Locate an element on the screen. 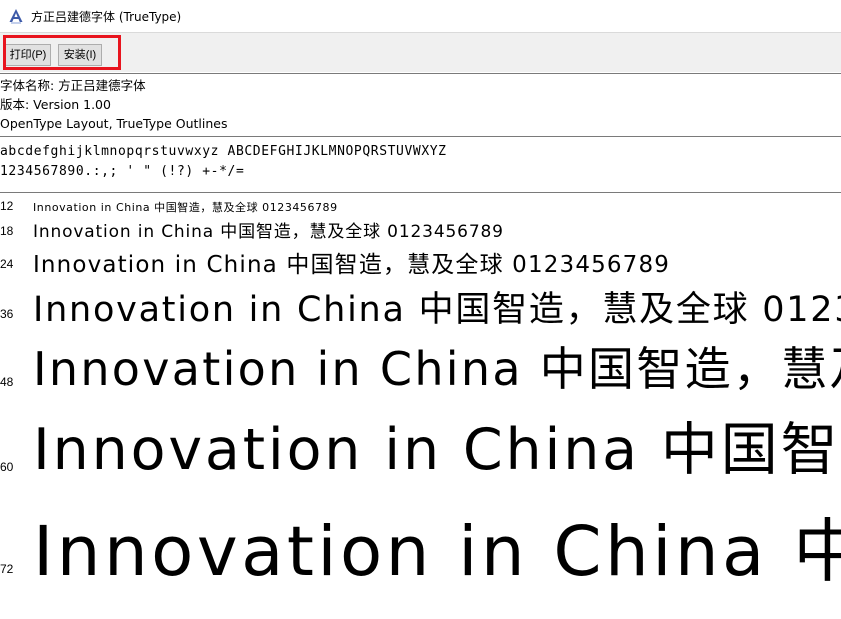 The width and height of the screenshot is (841, 619). title-bar: 方正吕建德字体 (TrueType) is located at coordinates (420, 16).